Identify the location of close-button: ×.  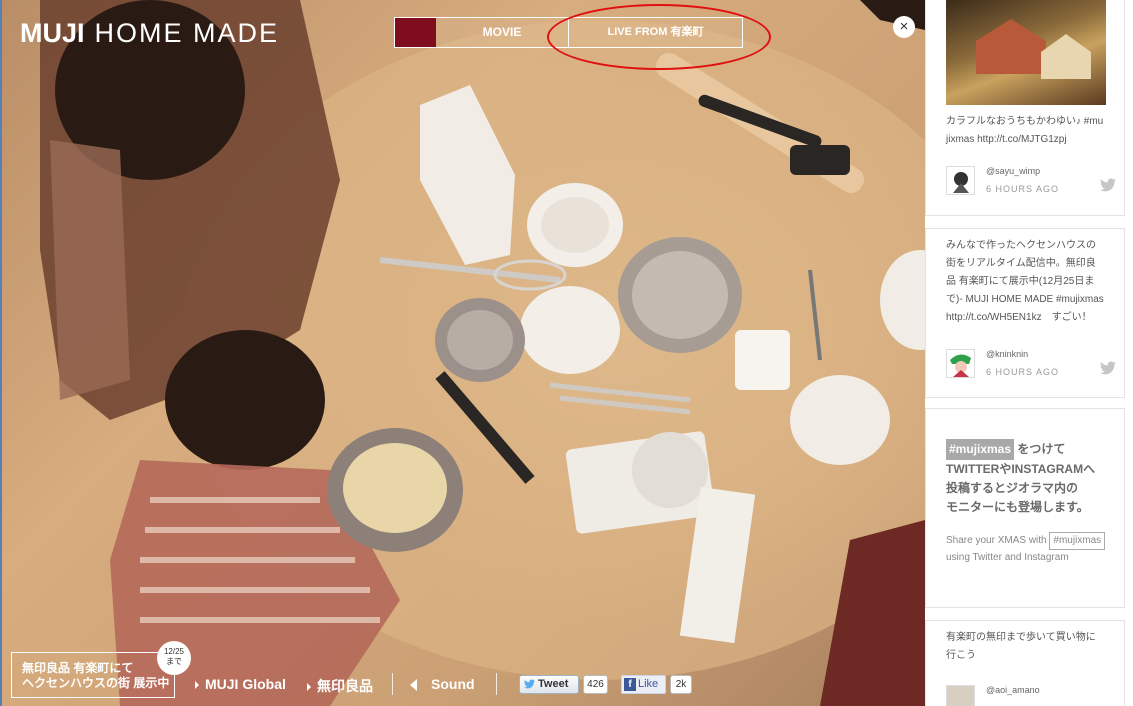
(904, 27).